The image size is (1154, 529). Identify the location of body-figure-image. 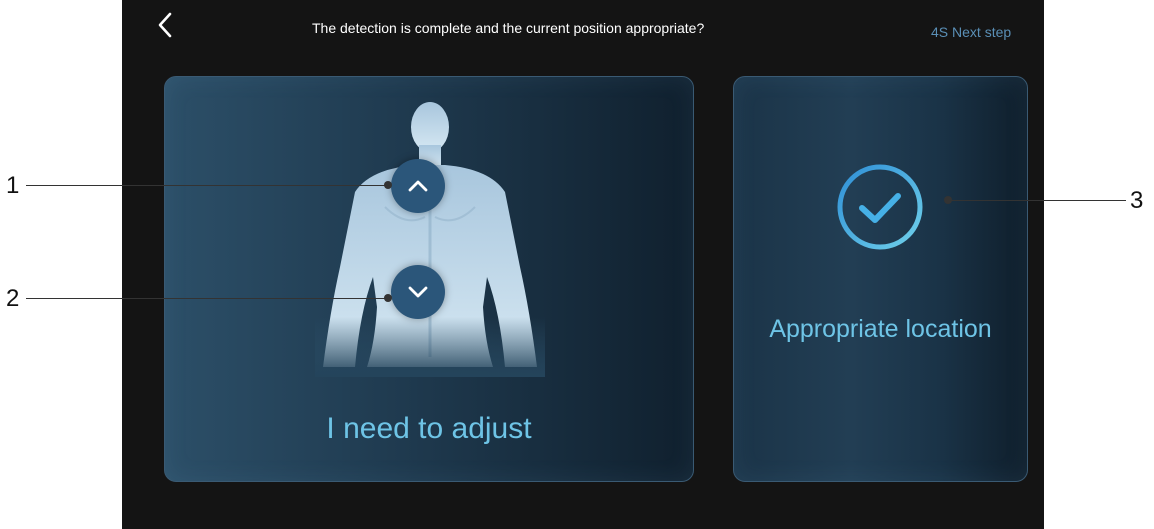
(430, 239).